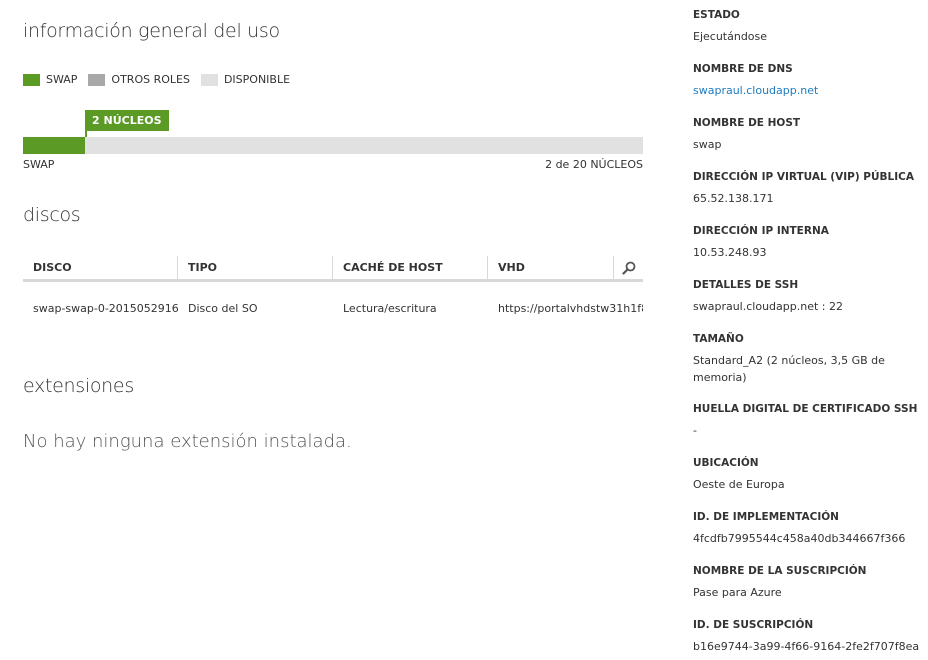  What do you see at coordinates (733, 198) in the screenshot?
I see `property-value: 65.52.138.171` at bounding box center [733, 198].